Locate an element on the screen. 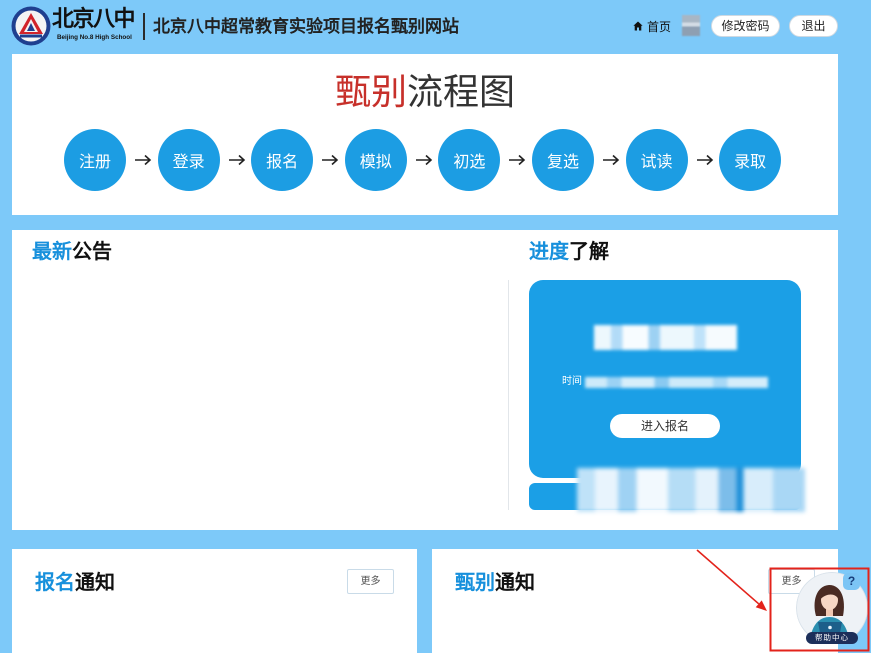 Image resolution: width=871 pixels, height=653 pixels. flow-step-second-round: 复选 is located at coordinates (562, 160).